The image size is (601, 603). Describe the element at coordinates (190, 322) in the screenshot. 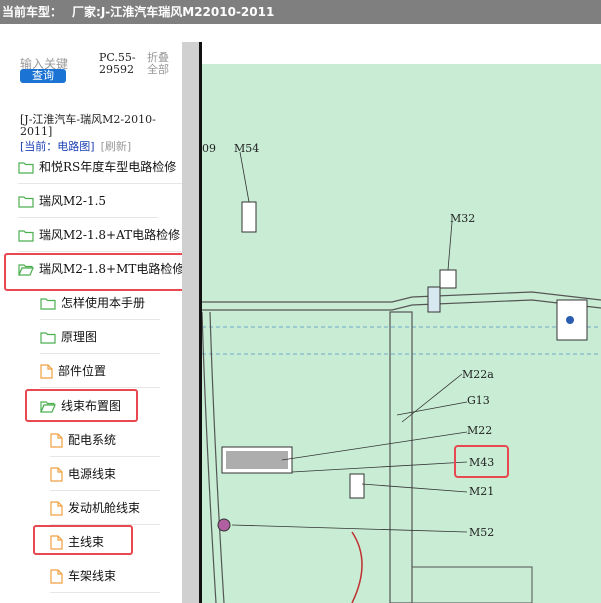

I see `sidebar-scrollbar` at that location.